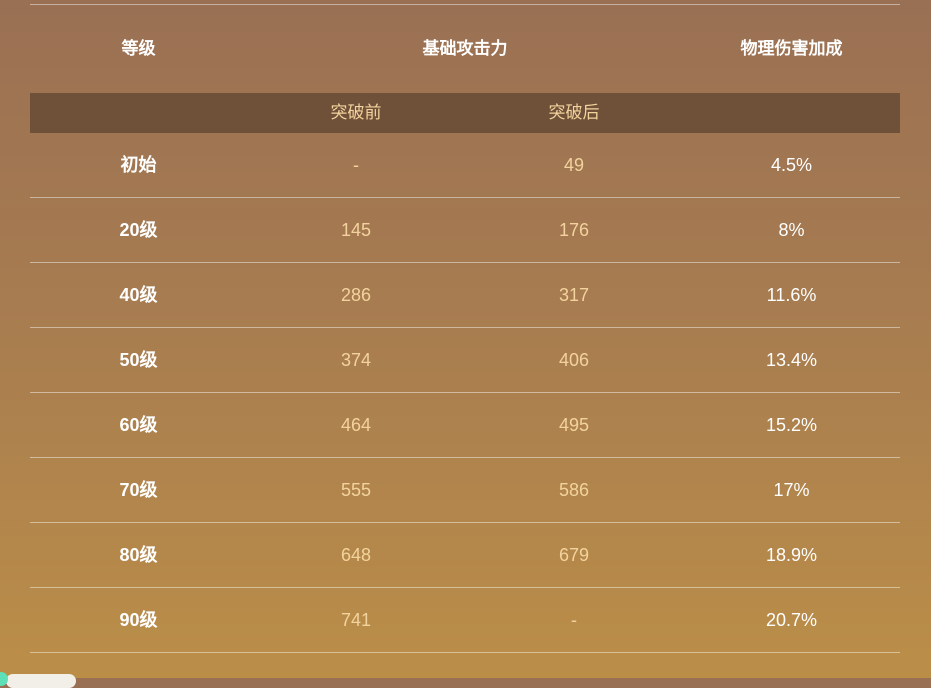 Image resolution: width=931 pixels, height=688 pixels. What do you see at coordinates (574, 360) in the screenshot?
I see `cell-after: 406` at bounding box center [574, 360].